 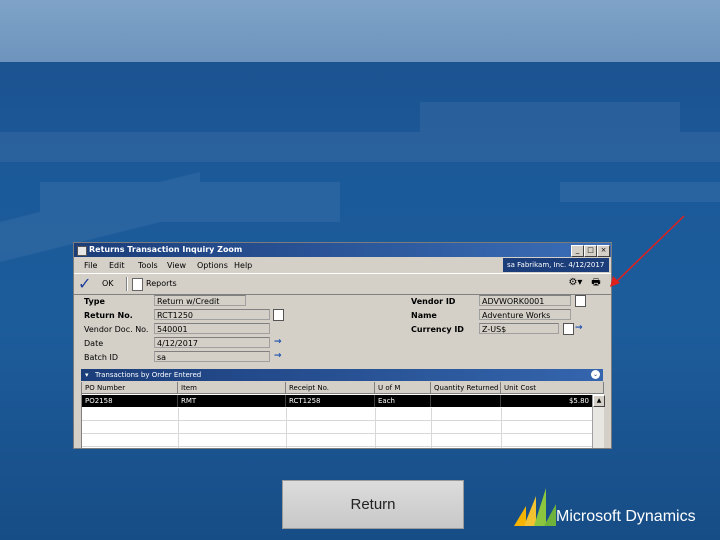 I want to click on cell-po-number: PO2158, so click(x=130, y=401).